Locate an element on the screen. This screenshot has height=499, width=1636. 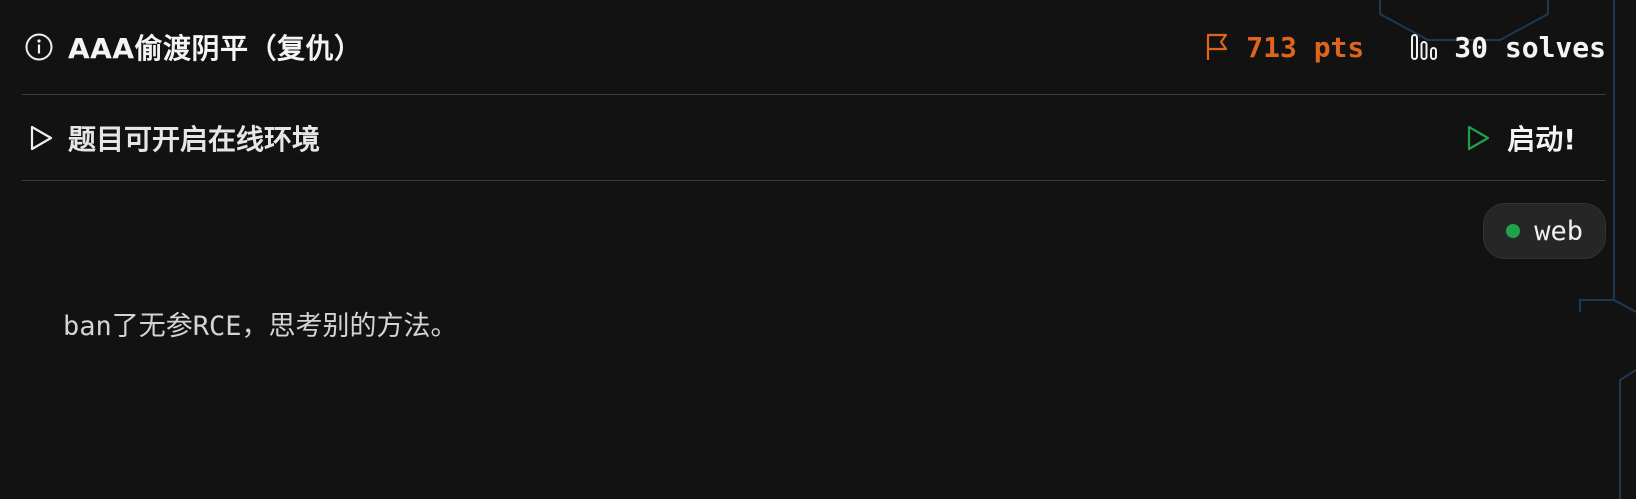
bar-chart-icon is located at coordinates (1424, 47).